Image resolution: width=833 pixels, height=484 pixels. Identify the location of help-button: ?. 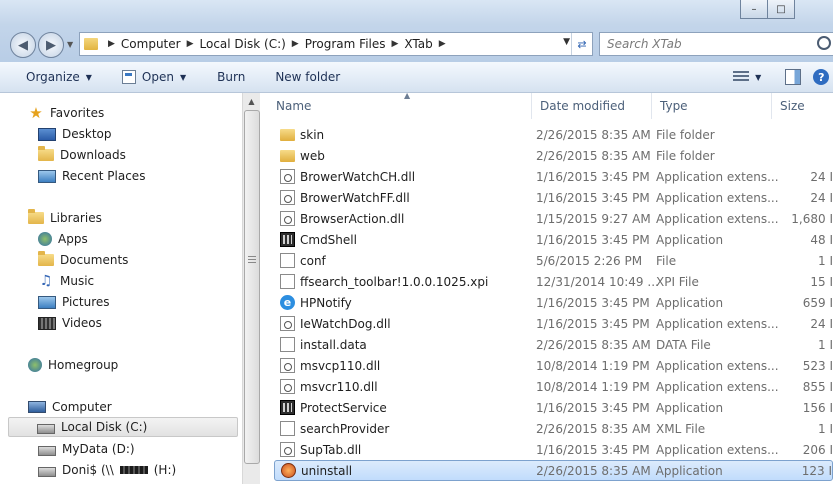
(821, 77).